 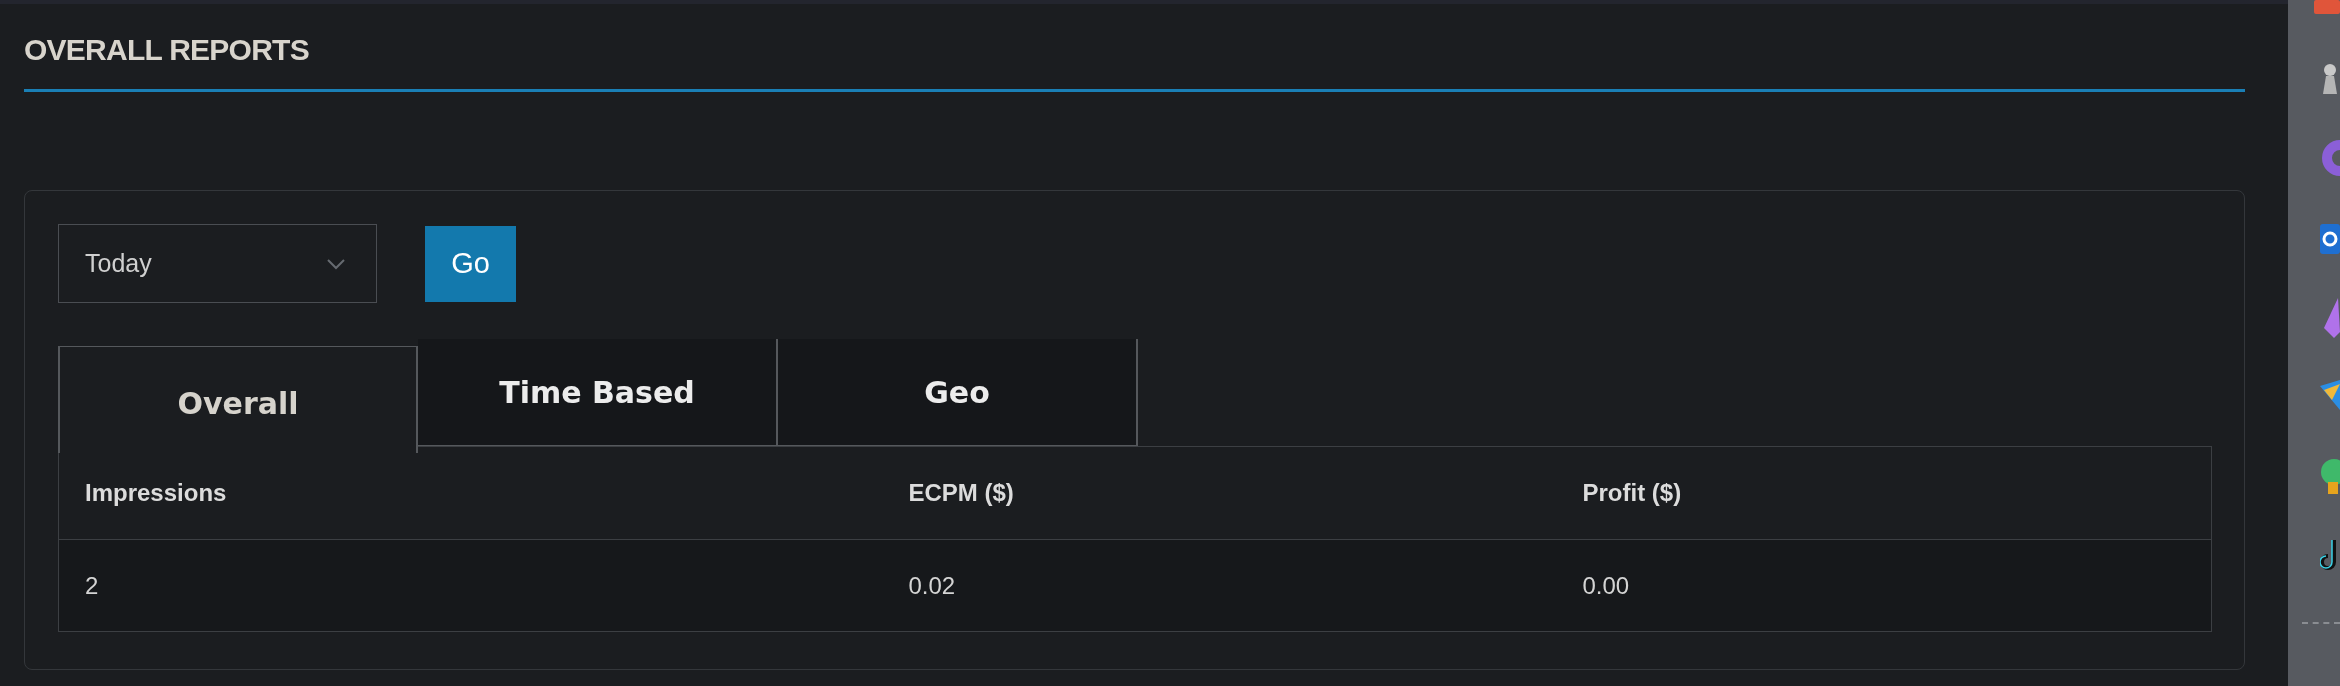 What do you see at coordinates (2330, 395) in the screenshot?
I see `paper-plane-icon` at bounding box center [2330, 395].